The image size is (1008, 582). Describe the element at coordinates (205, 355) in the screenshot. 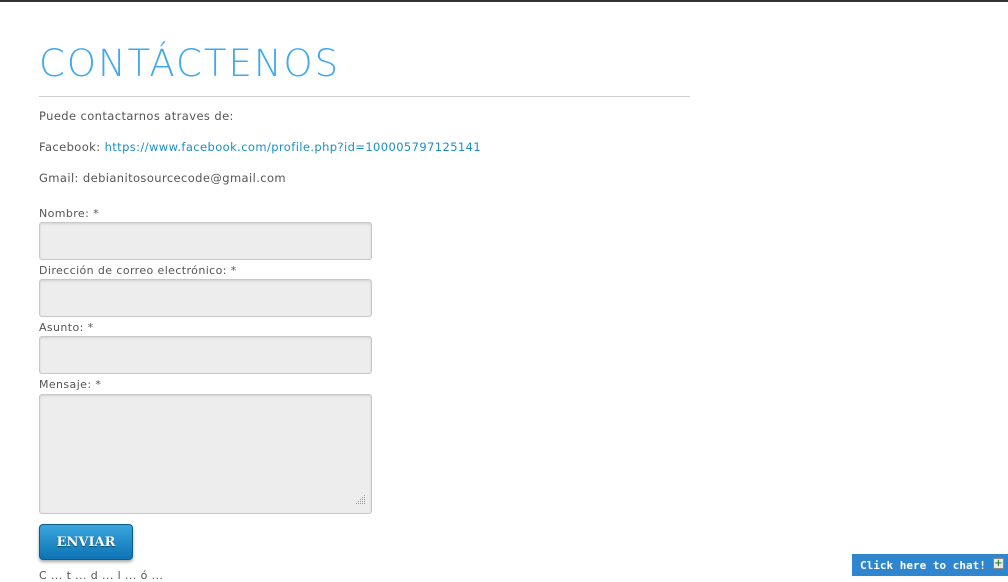

I see `subject-input` at that location.